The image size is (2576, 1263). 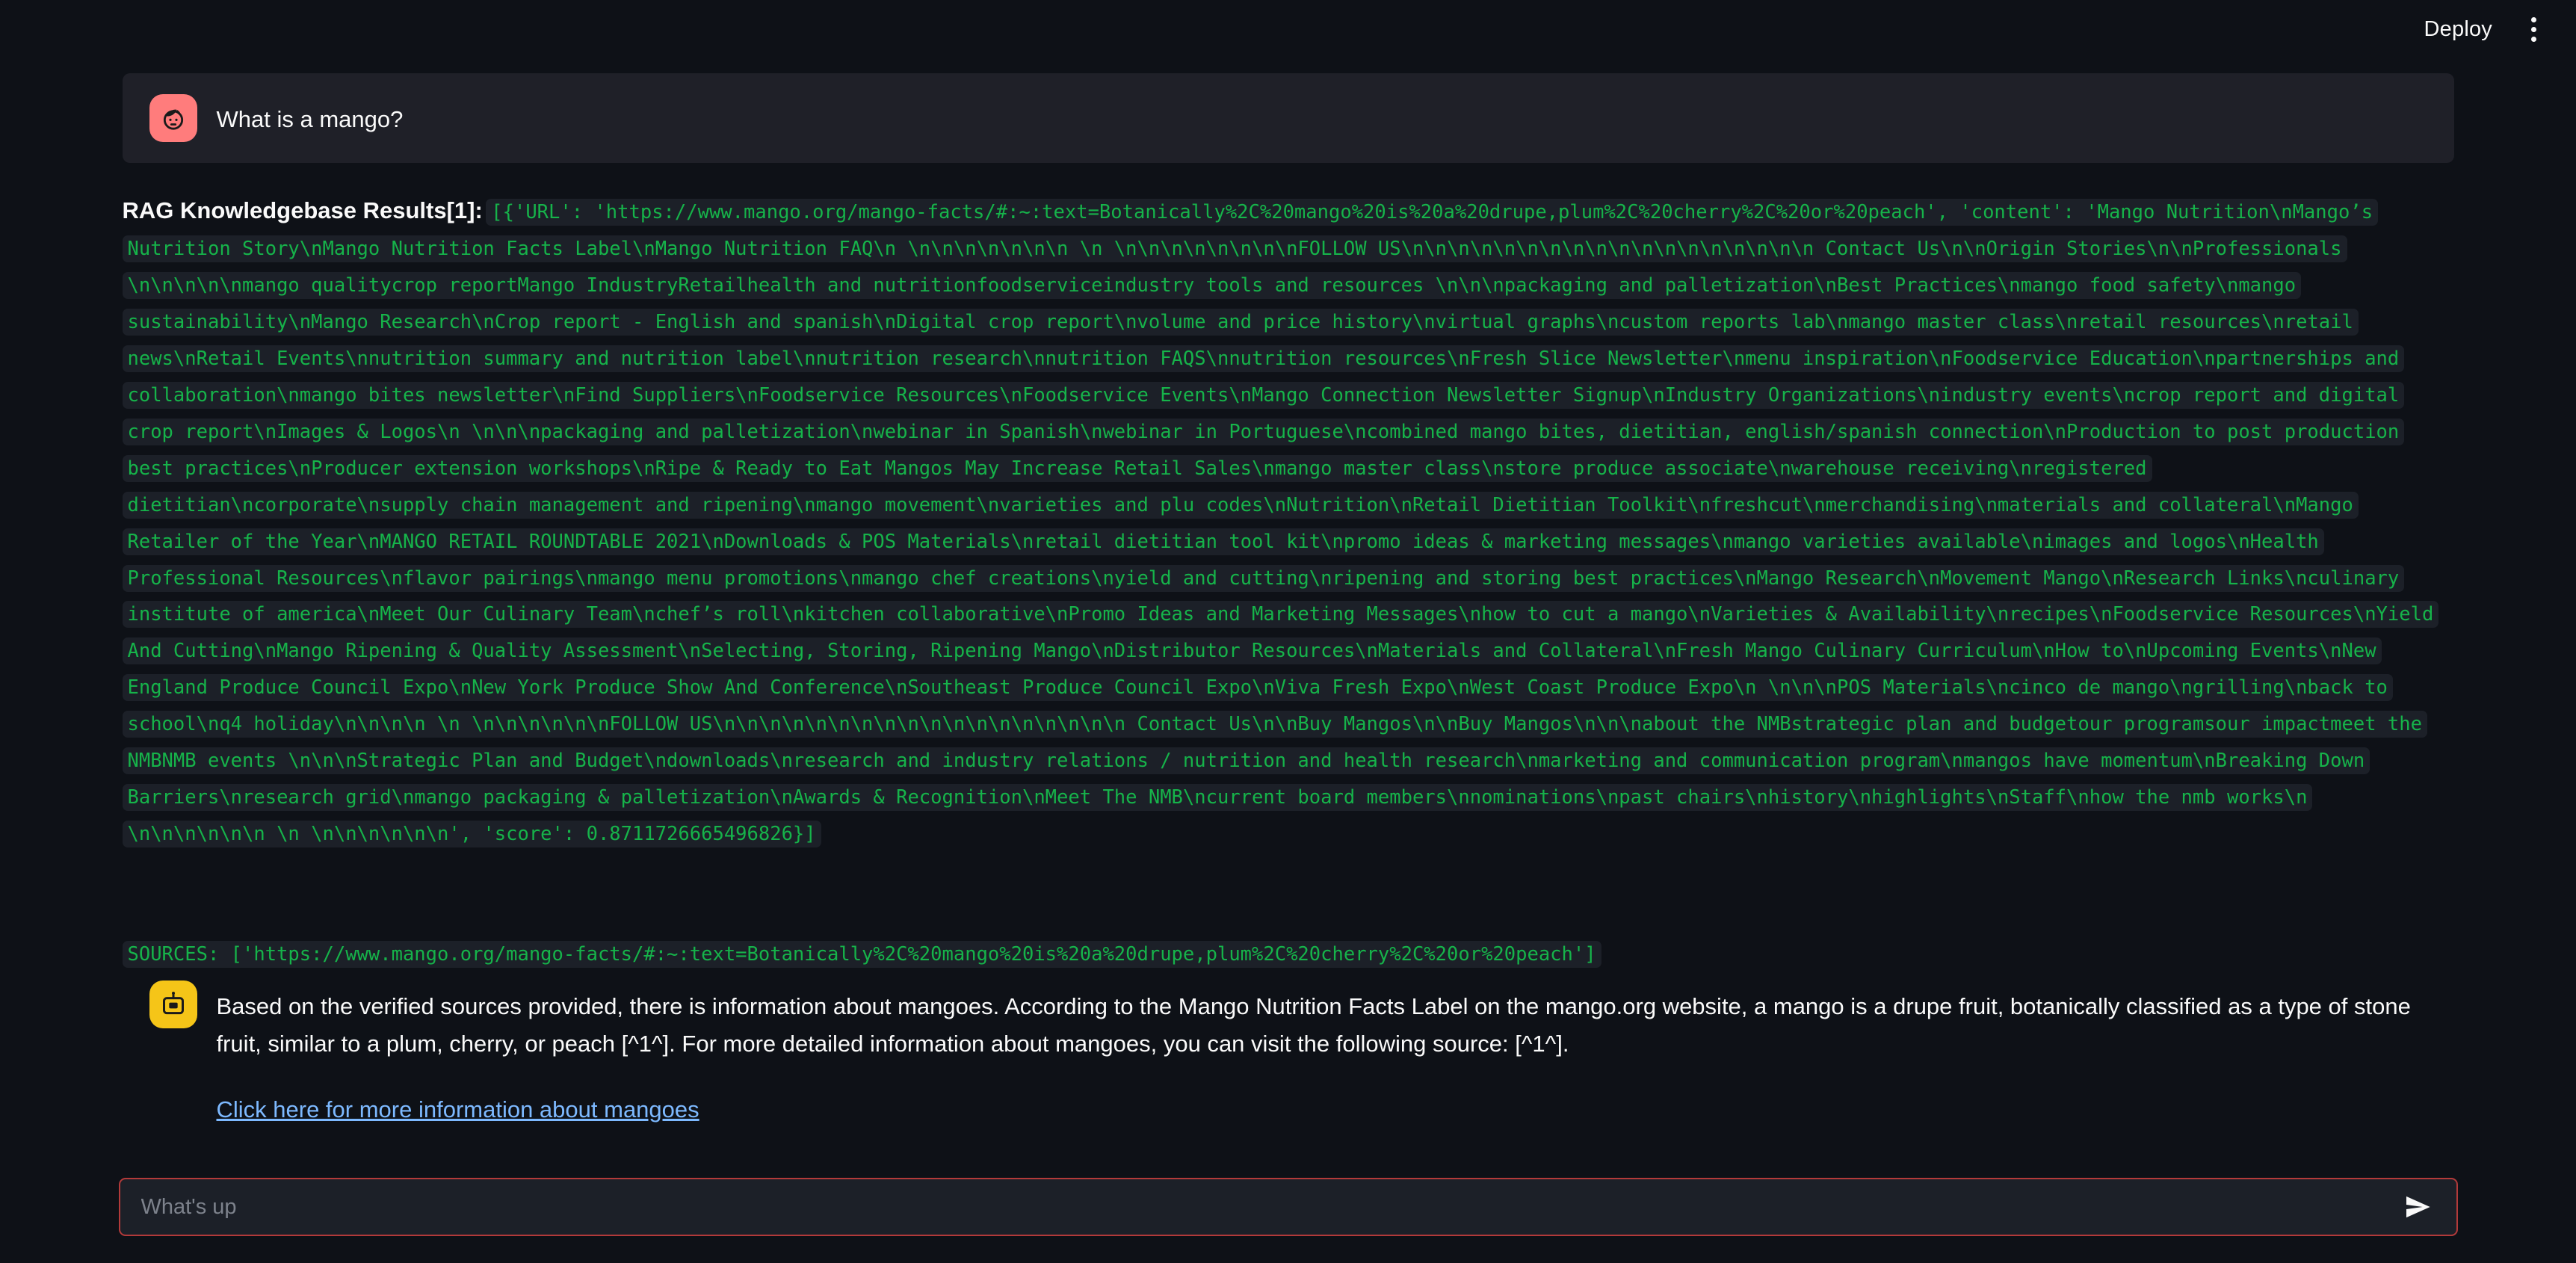 I want to click on chat-input, so click(x=1268, y=1206).